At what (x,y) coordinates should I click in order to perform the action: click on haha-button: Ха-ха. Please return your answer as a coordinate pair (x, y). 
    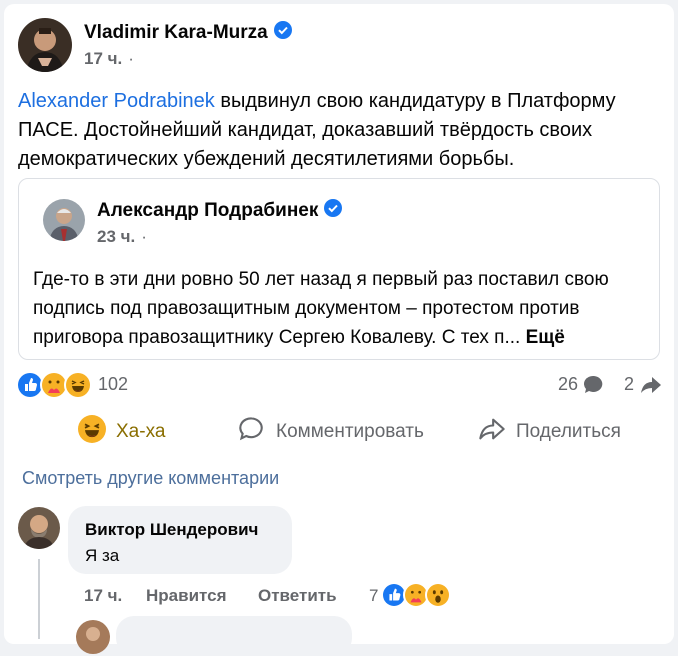
    Looking at the image, I should click on (121, 432).